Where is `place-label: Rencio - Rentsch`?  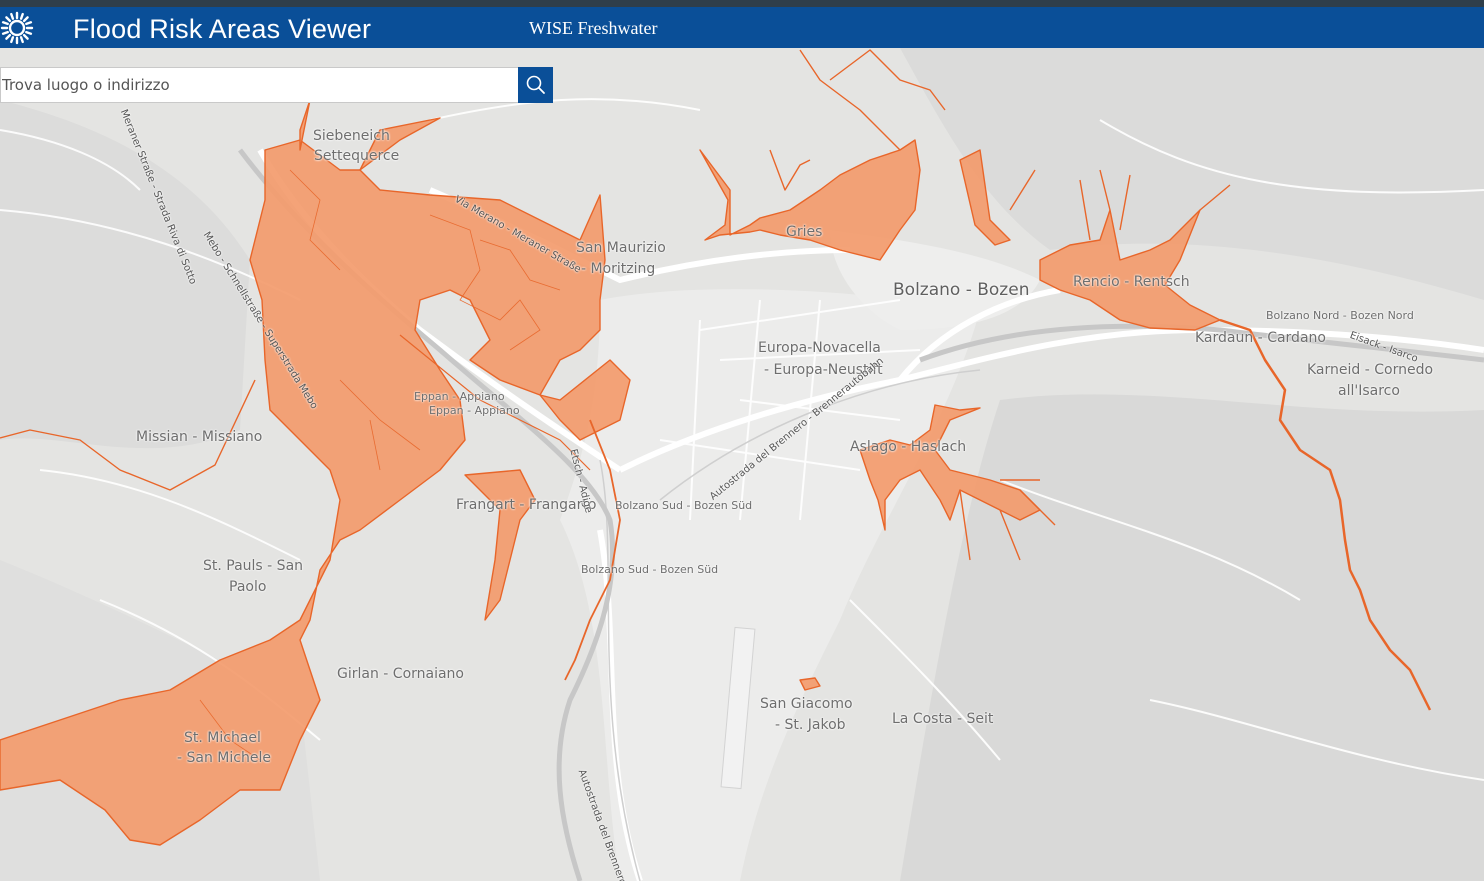 place-label: Rencio - Rentsch is located at coordinates (1131, 282).